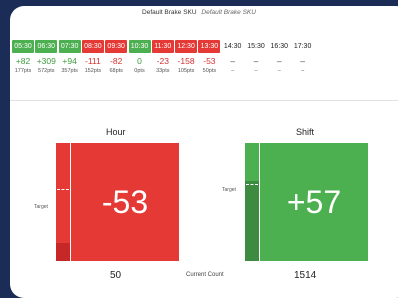 Image resolution: width=398 pixels, height=298 pixels. I want to click on slot-1530: 15:30 – –, so click(256, 57).